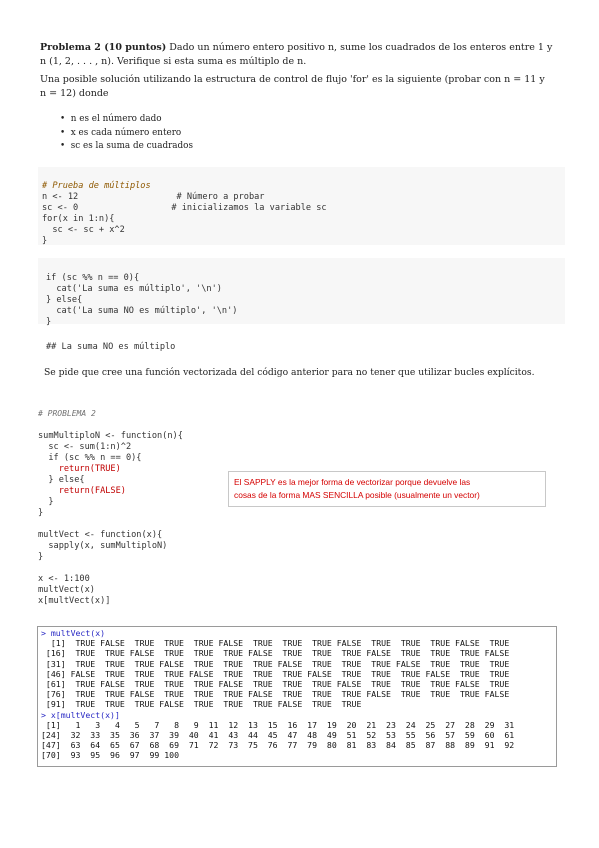 The image size is (599, 848). What do you see at coordinates (103, 47) in the screenshot?
I see `problem-title: Problema 2 (10 puntos)` at bounding box center [103, 47].